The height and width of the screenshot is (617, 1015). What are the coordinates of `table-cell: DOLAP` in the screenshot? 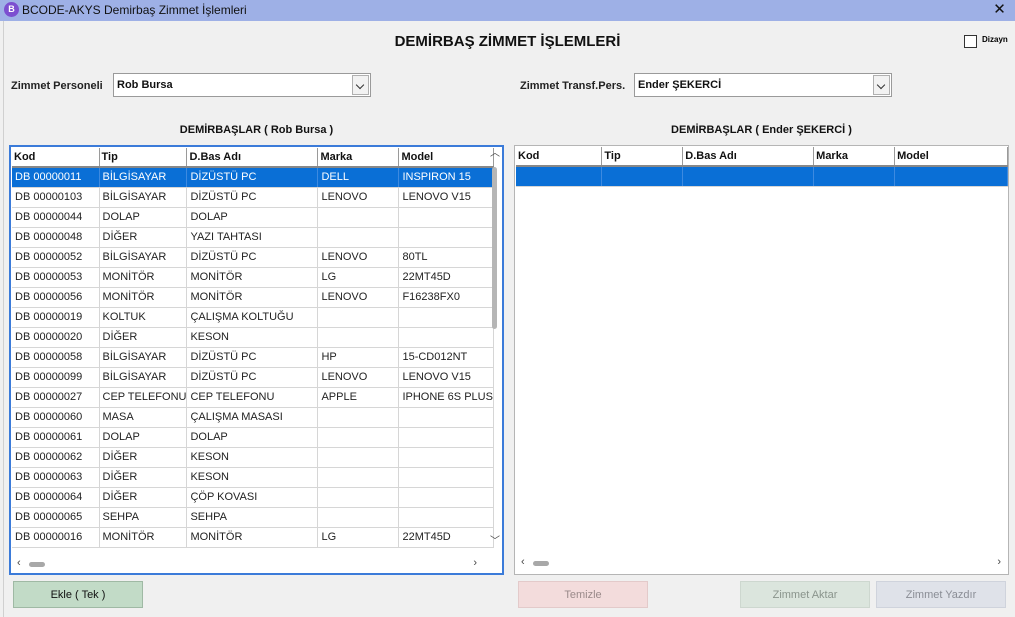 It's located at (252, 437).